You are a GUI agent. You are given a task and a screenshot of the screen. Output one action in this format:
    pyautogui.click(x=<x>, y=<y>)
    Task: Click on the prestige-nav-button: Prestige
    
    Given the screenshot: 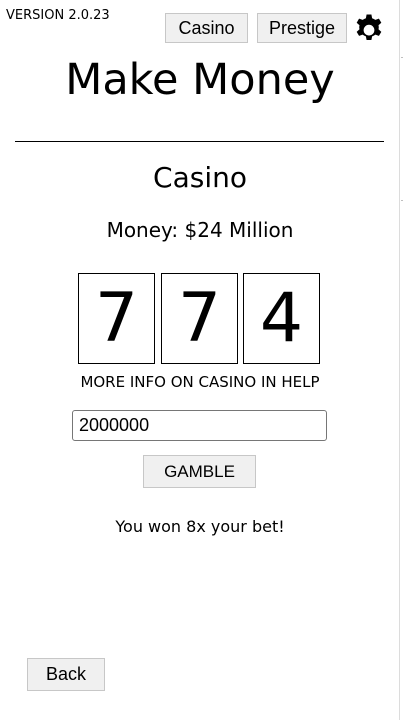 What is the action you would take?
    pyautogui.click(x=302, y=28)
    